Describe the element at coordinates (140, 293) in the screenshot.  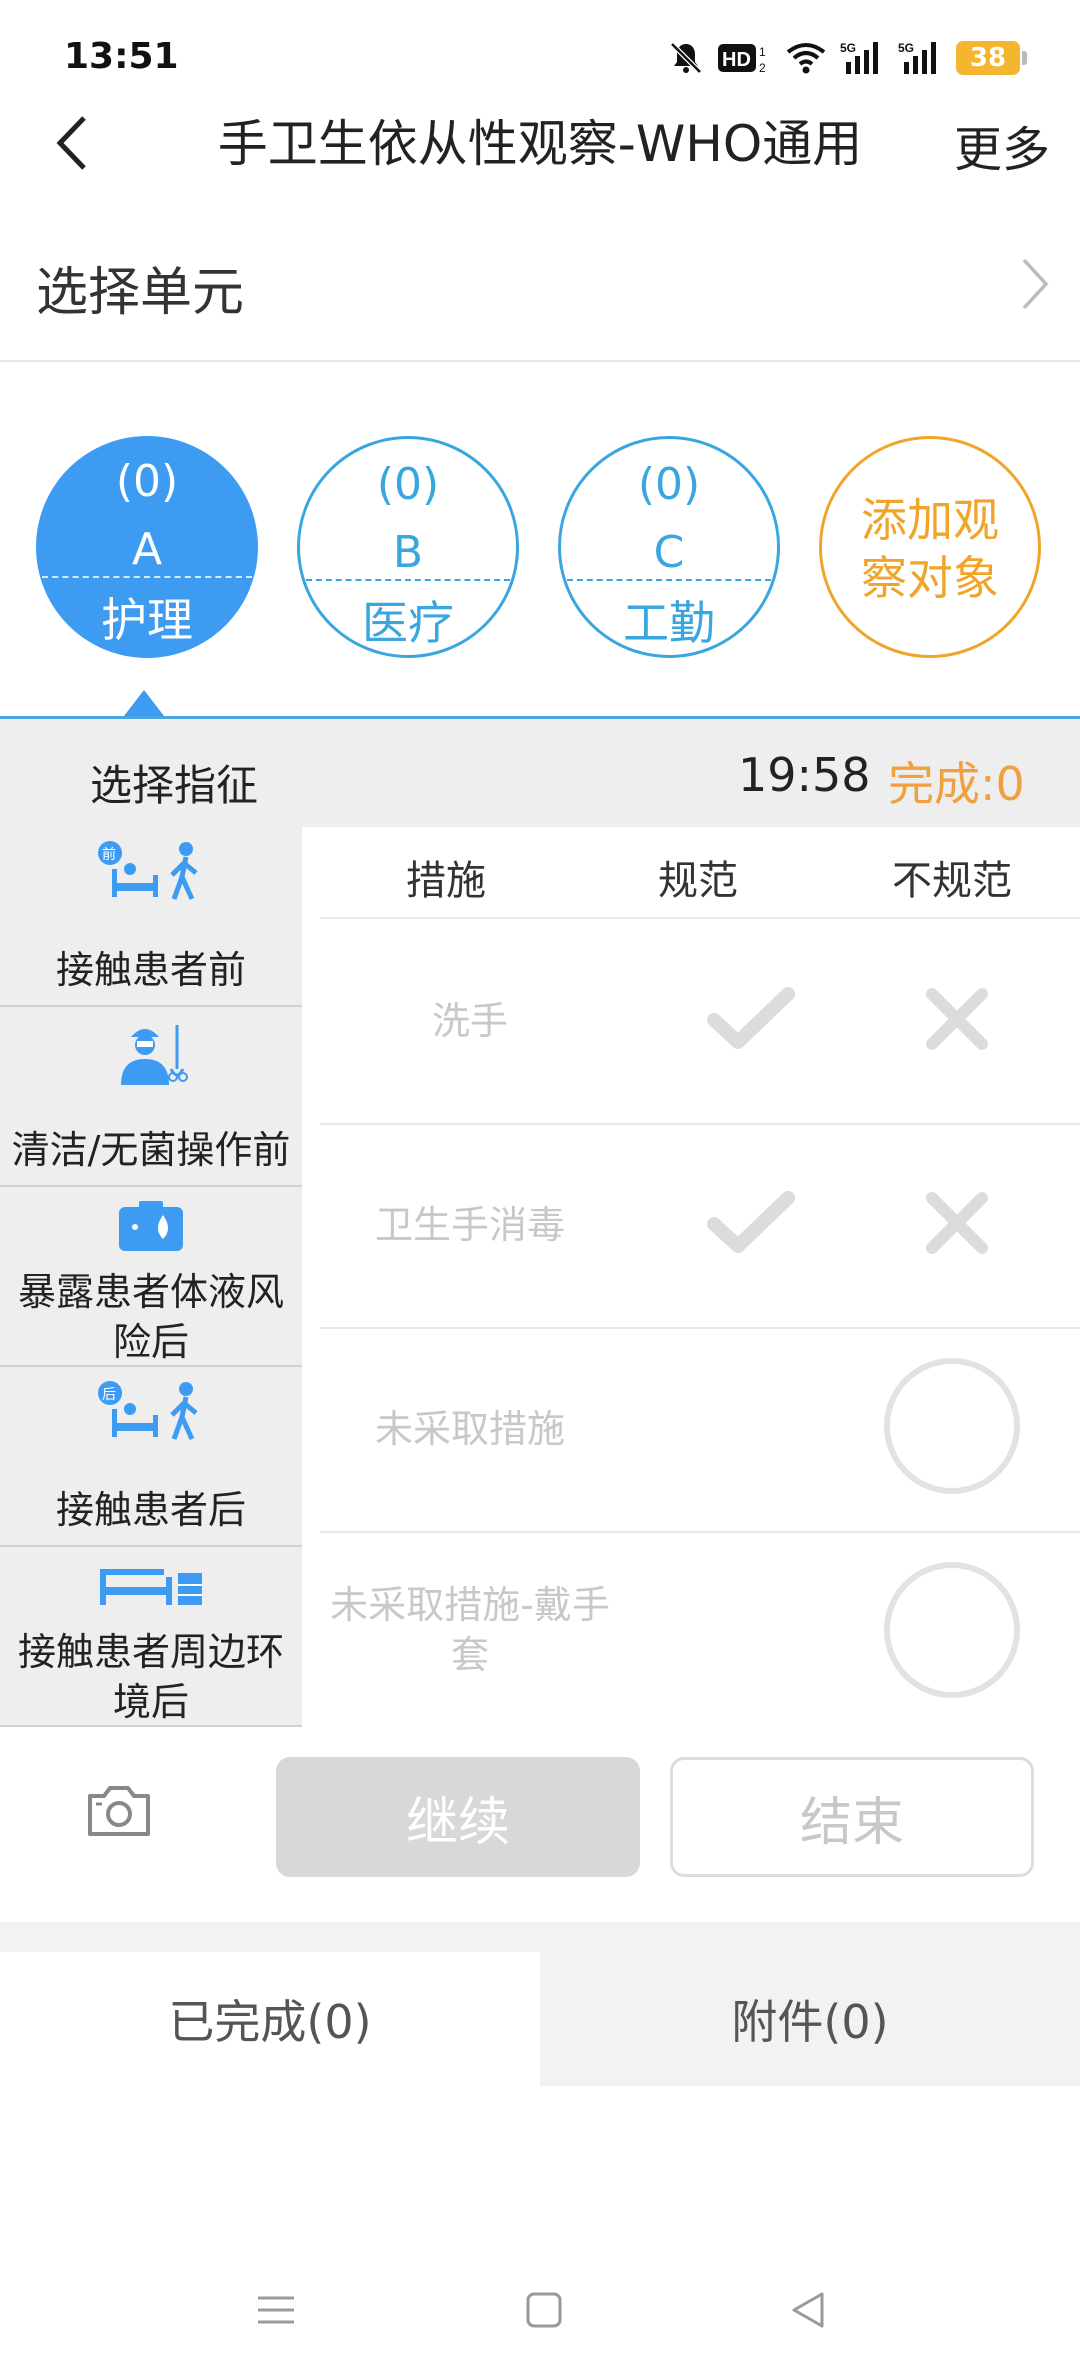
I see `select-unit-label: 选择单元` at that location.